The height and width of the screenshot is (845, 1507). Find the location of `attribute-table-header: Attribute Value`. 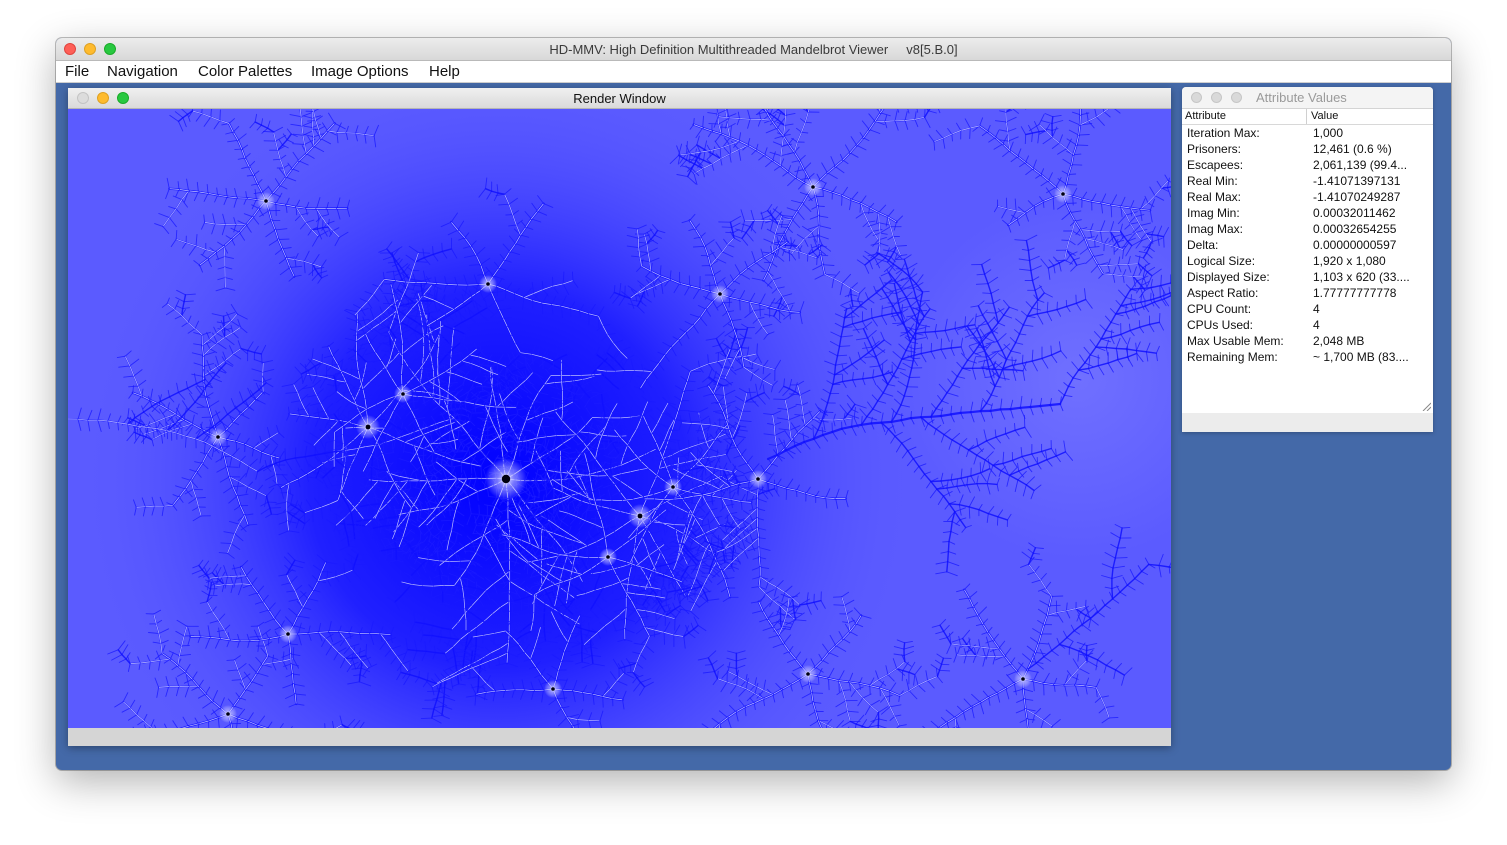

attribute-table-header: Attribute Value is located at coordinates (1307, 117).